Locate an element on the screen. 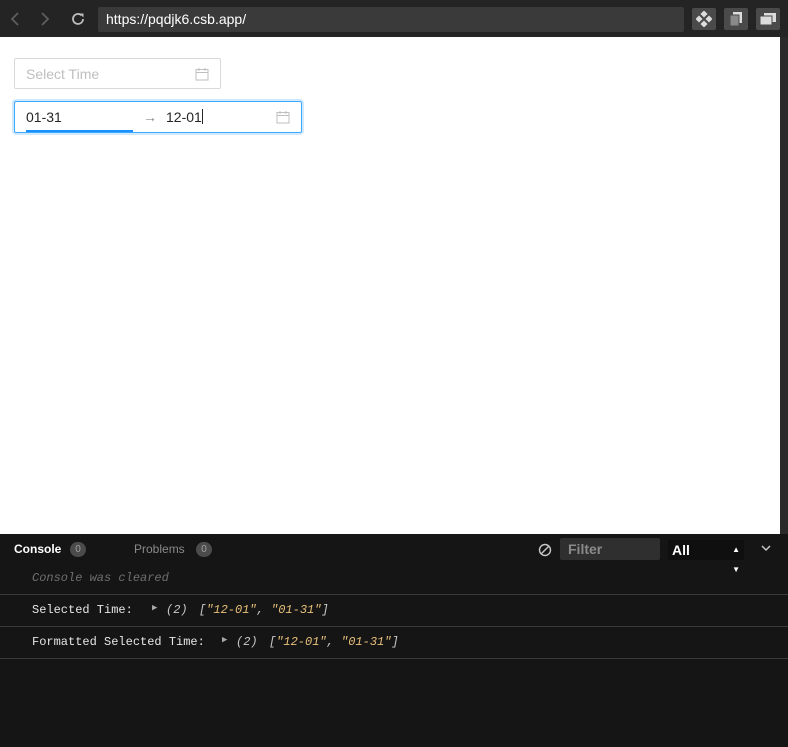 The width and height of the screenshot is (788, 747). reload-icon is located at coordinates (78, 19).